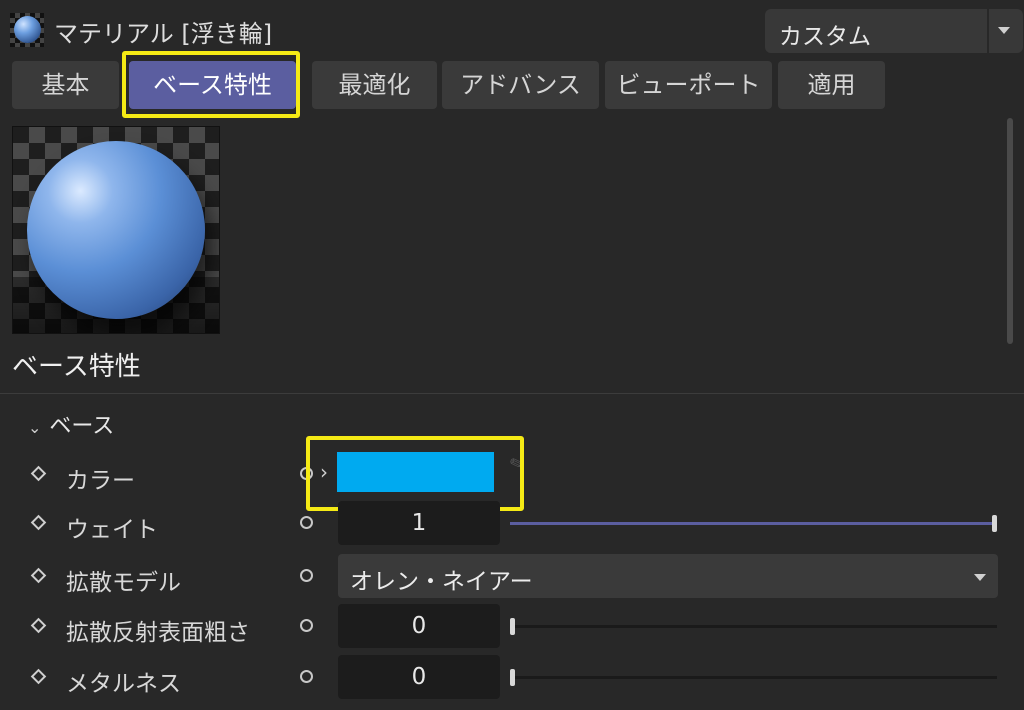 The height and width of the screenshot is (710, 1024). What do you see at coordinates (65, 85) in the screenshot?
I see `tab-basic: 基本` at bounding box center [65, 85].